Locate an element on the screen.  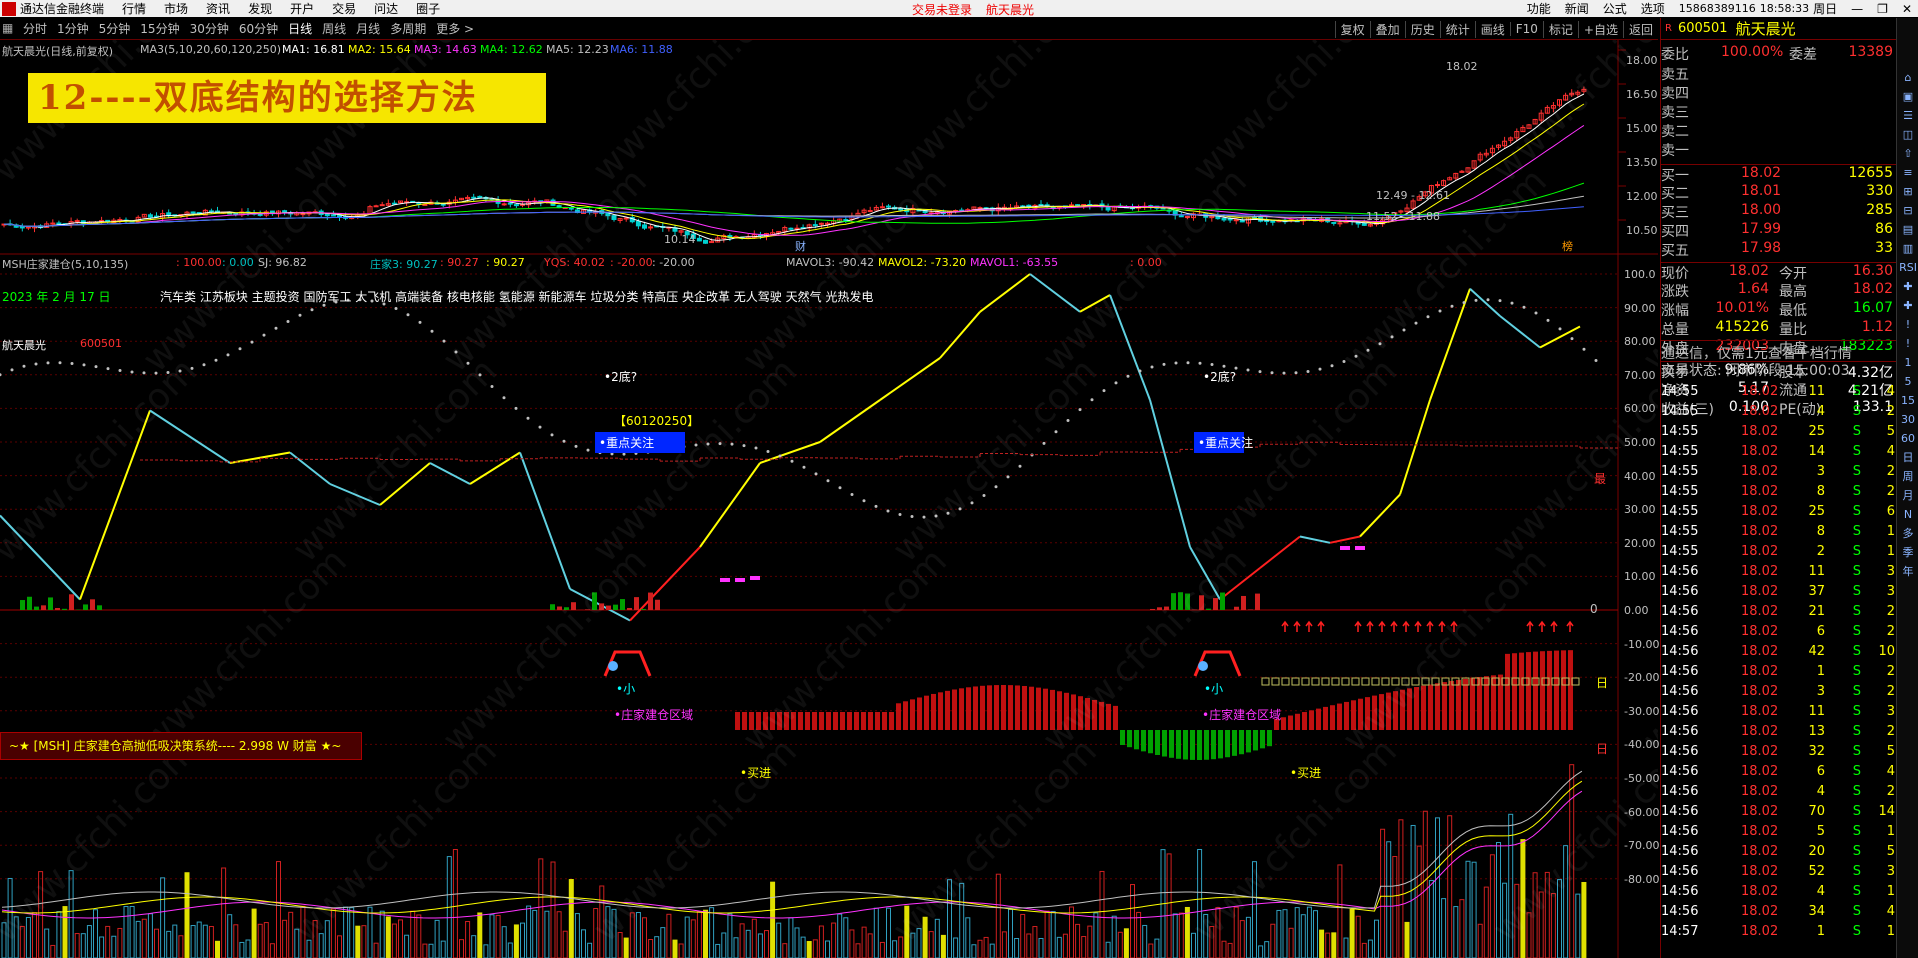
tool-f10: F10 is located at coordinates (1526, 29).